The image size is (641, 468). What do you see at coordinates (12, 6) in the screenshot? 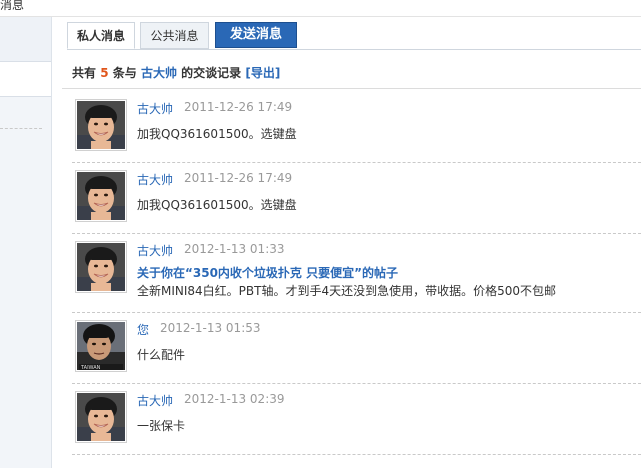
I see `top-bar-text: 消息` at bounding box center [12, 6].